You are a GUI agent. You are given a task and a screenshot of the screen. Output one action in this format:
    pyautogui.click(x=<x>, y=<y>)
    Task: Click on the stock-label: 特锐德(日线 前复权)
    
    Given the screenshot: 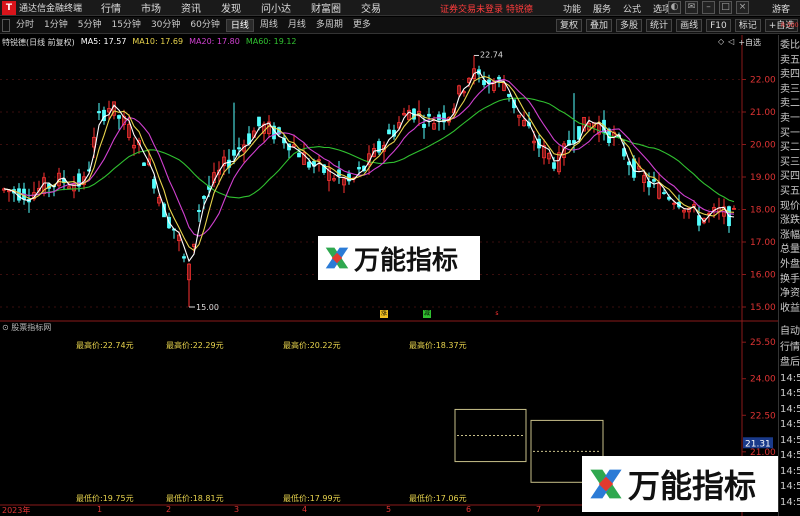 What is the action you would take?
    pyautogui.click(x=38, y=42)
    